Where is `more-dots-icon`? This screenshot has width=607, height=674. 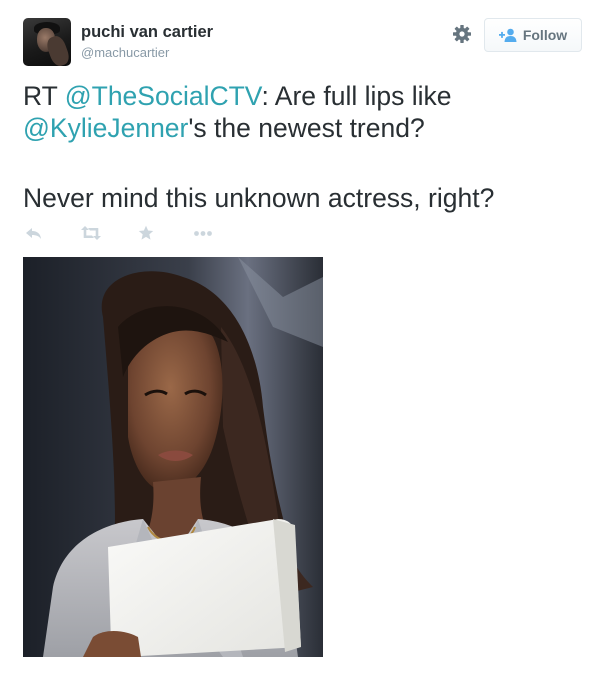
more-dots-icon is located at coordinates (203, 233).